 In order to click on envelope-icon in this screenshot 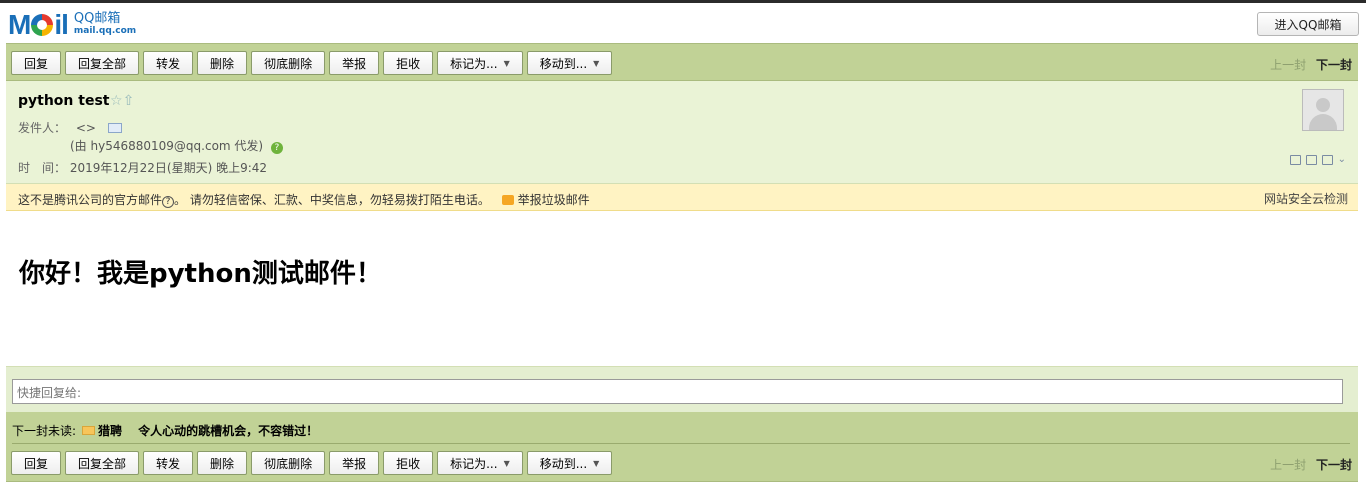, I will do `click(89, 430)`.